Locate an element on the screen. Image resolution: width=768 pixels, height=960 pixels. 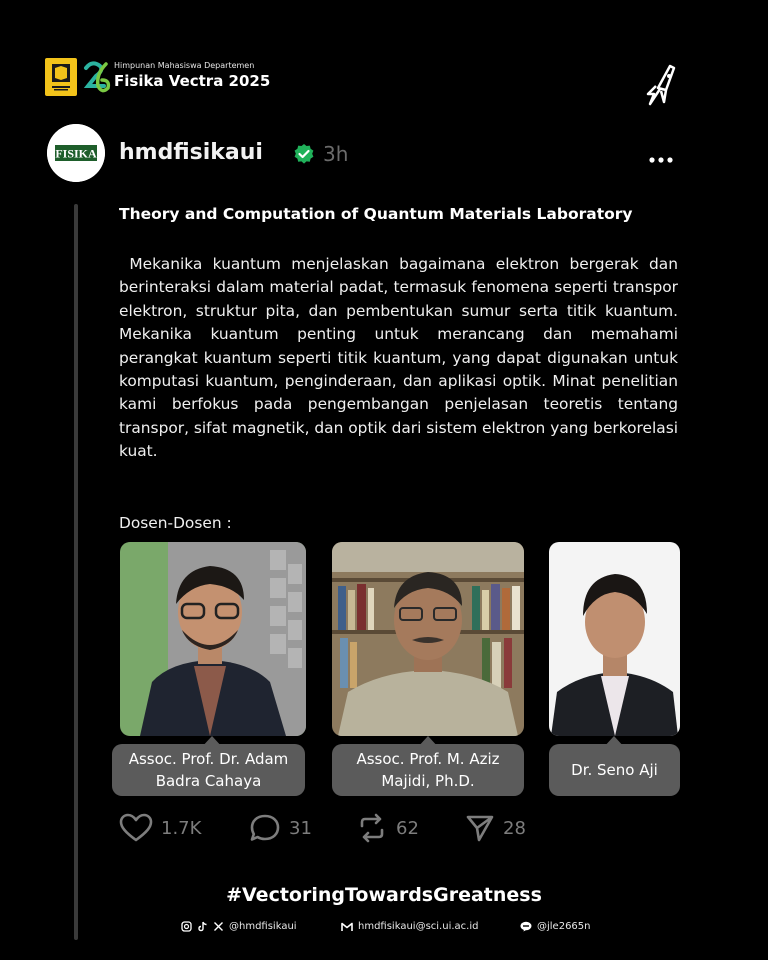
social-handle: @hmdfisikaui is located at coordinates (263, 926).